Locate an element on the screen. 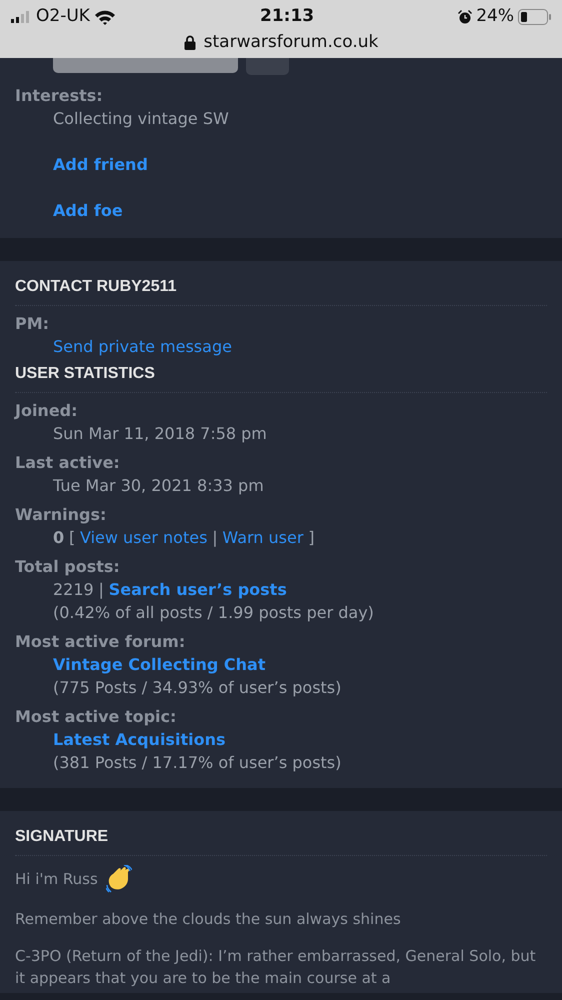 The width and height of the screenshot is (562, 1000). stat-text: Tue Mar 30, 2021 8:33 pm is located at coordinates (158, 486).